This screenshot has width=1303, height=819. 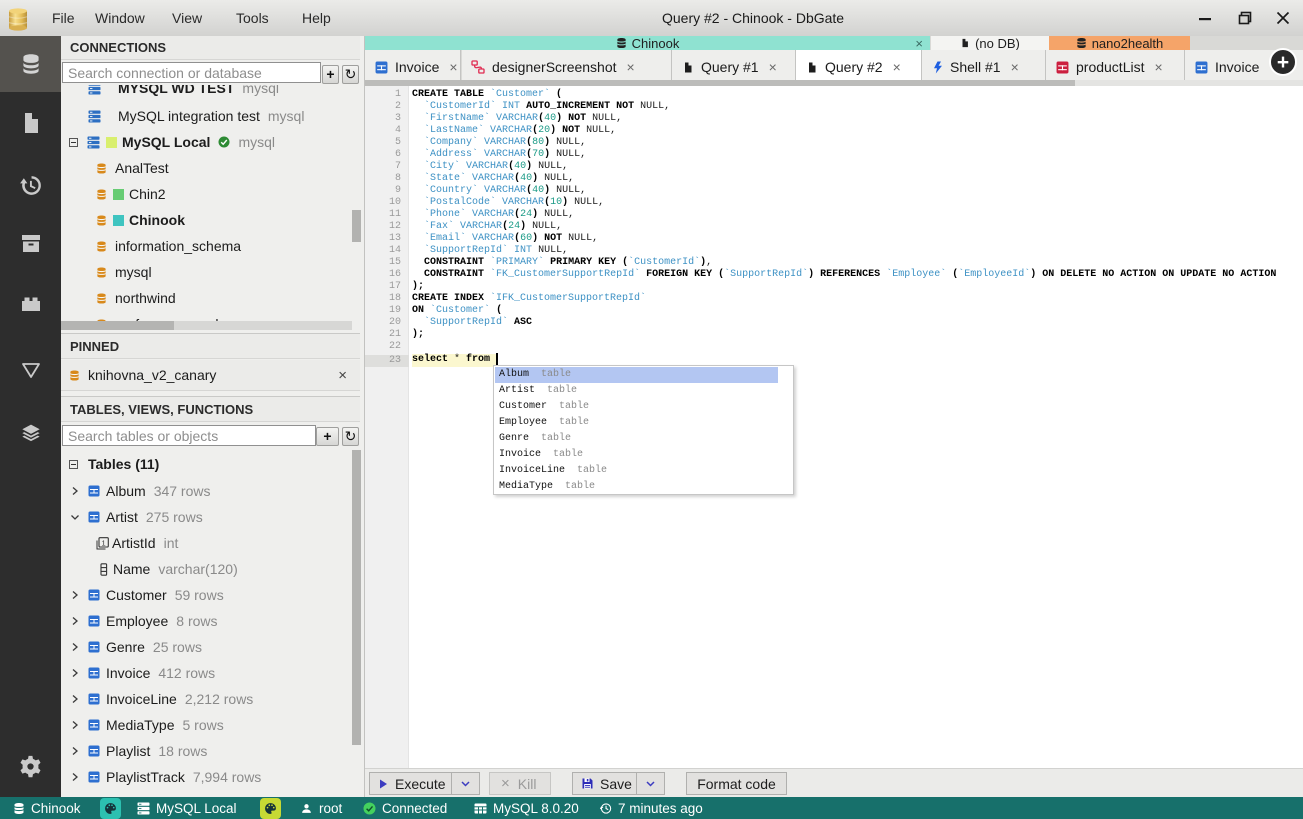 What do you see at coordinates (104, 542) in the screenshot?
I see `svg-text: 1` at bounding box center [104, 542].